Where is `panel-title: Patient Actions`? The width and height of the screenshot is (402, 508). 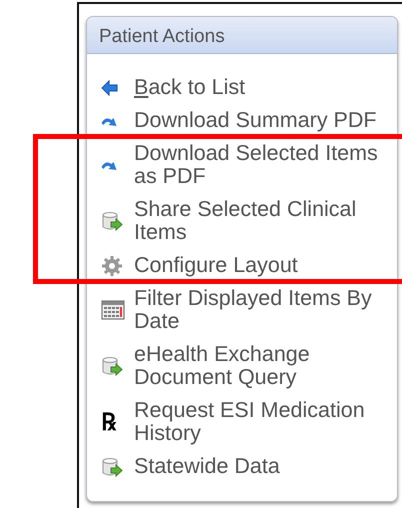 panel-title: Patient Actions is located at coordinates (242, 35).